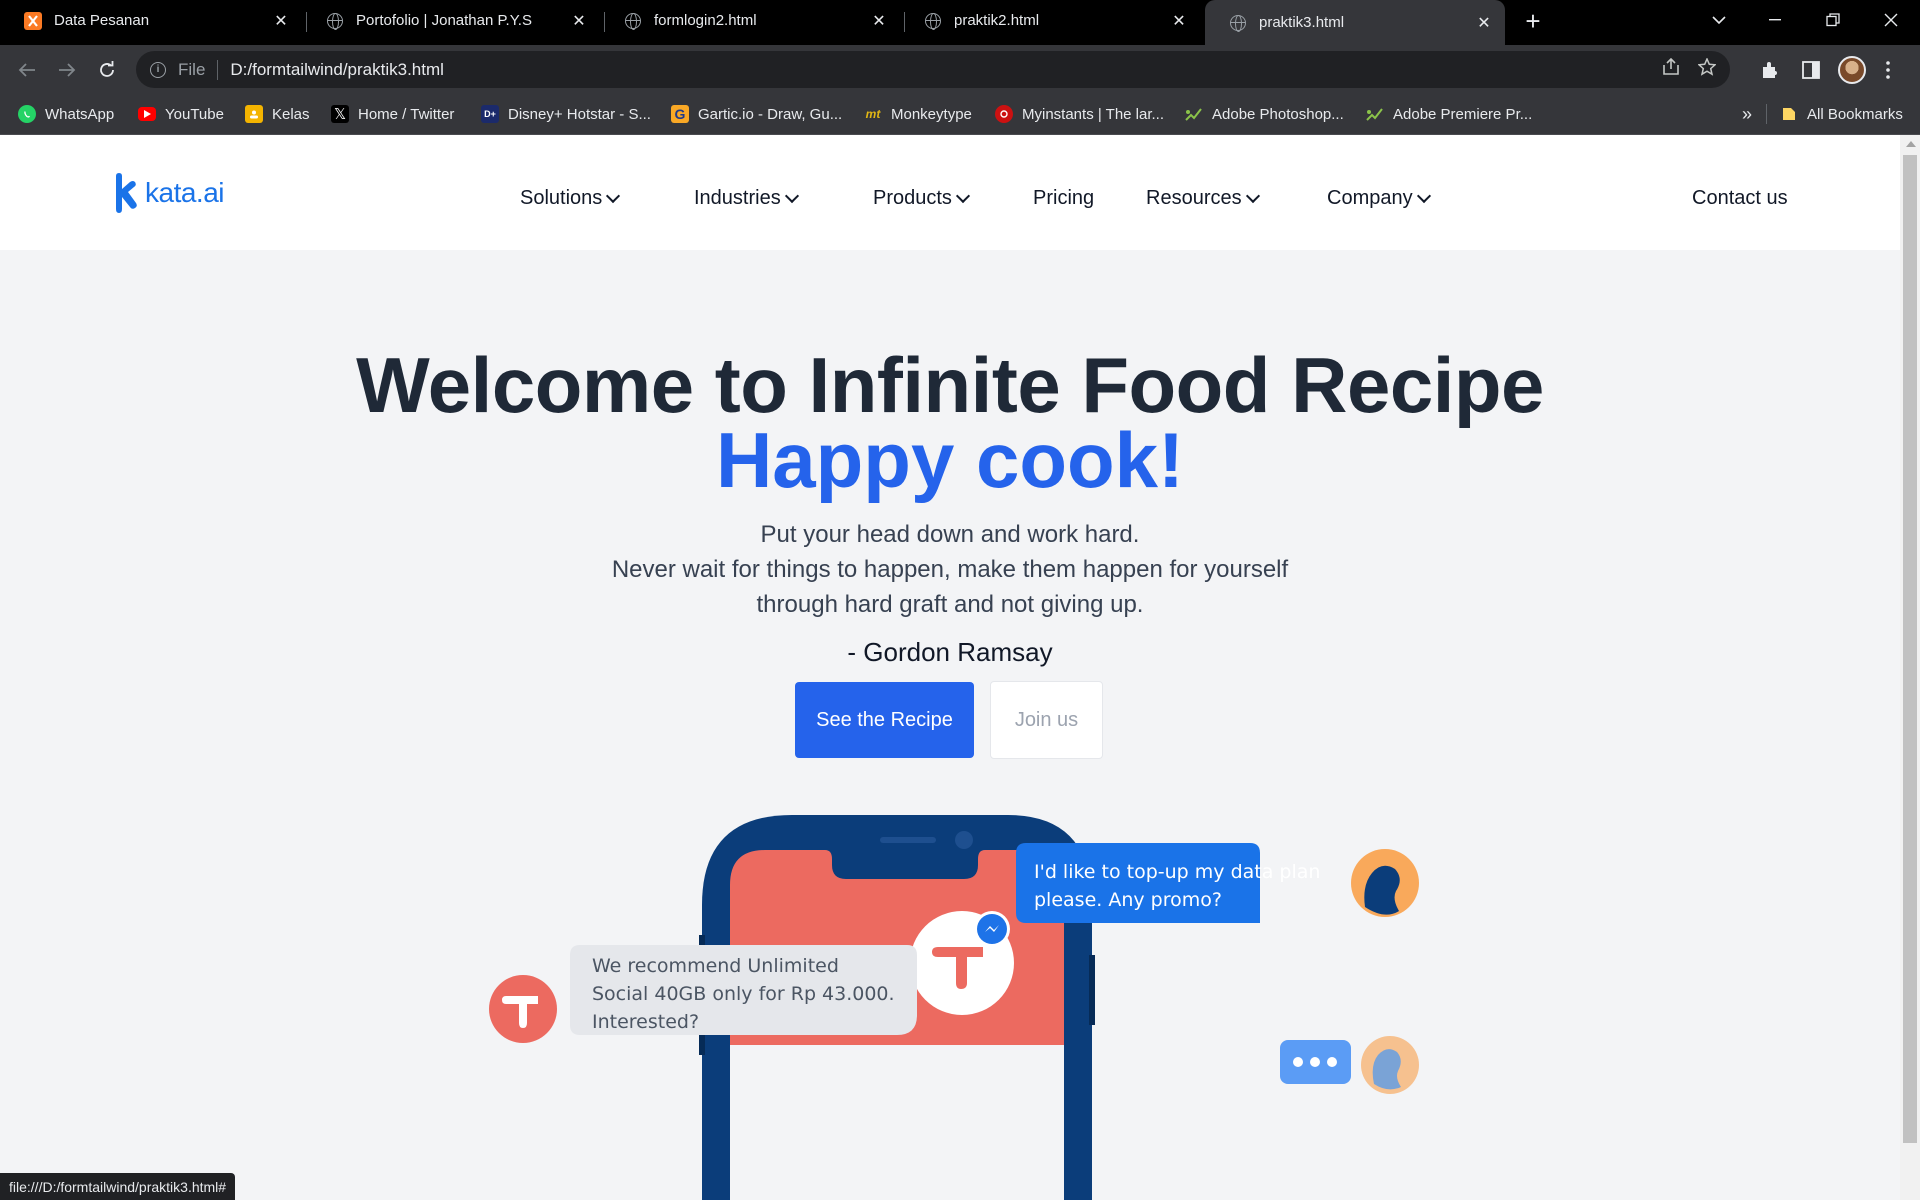 The height and width of the screenshot is (1200, 1920). What do you see at coordinates (873, 114) in the screenshot?
I see `monkeytype-icon: mt` at bounding box center [873, 114].